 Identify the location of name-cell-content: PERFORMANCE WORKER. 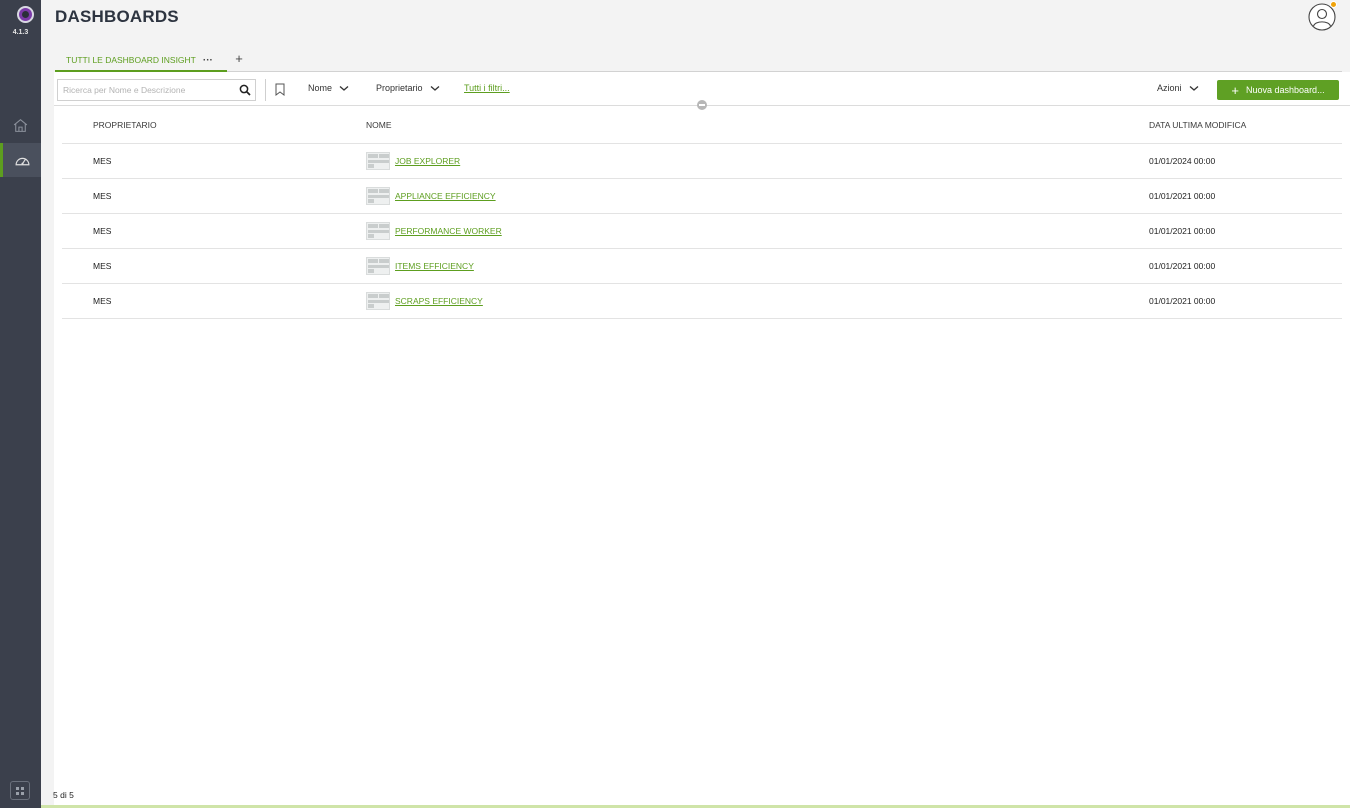
(742, 230).